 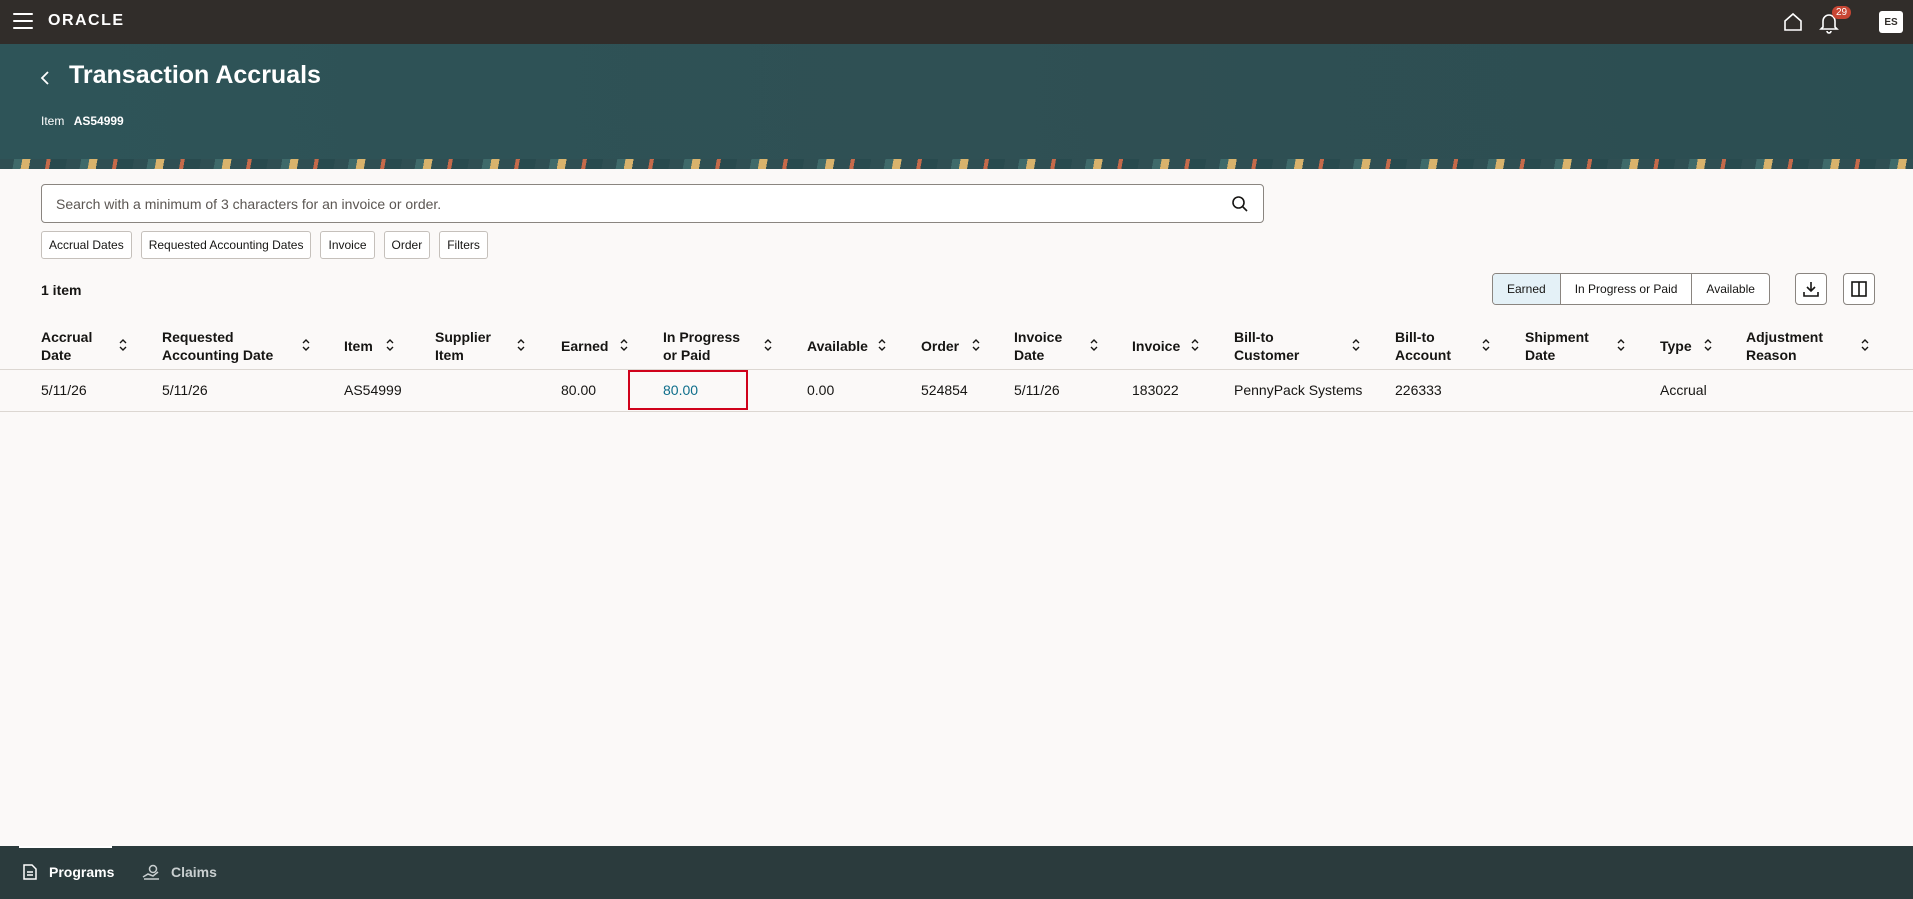 I want to click on download-button, so click(x=1811, y=289).